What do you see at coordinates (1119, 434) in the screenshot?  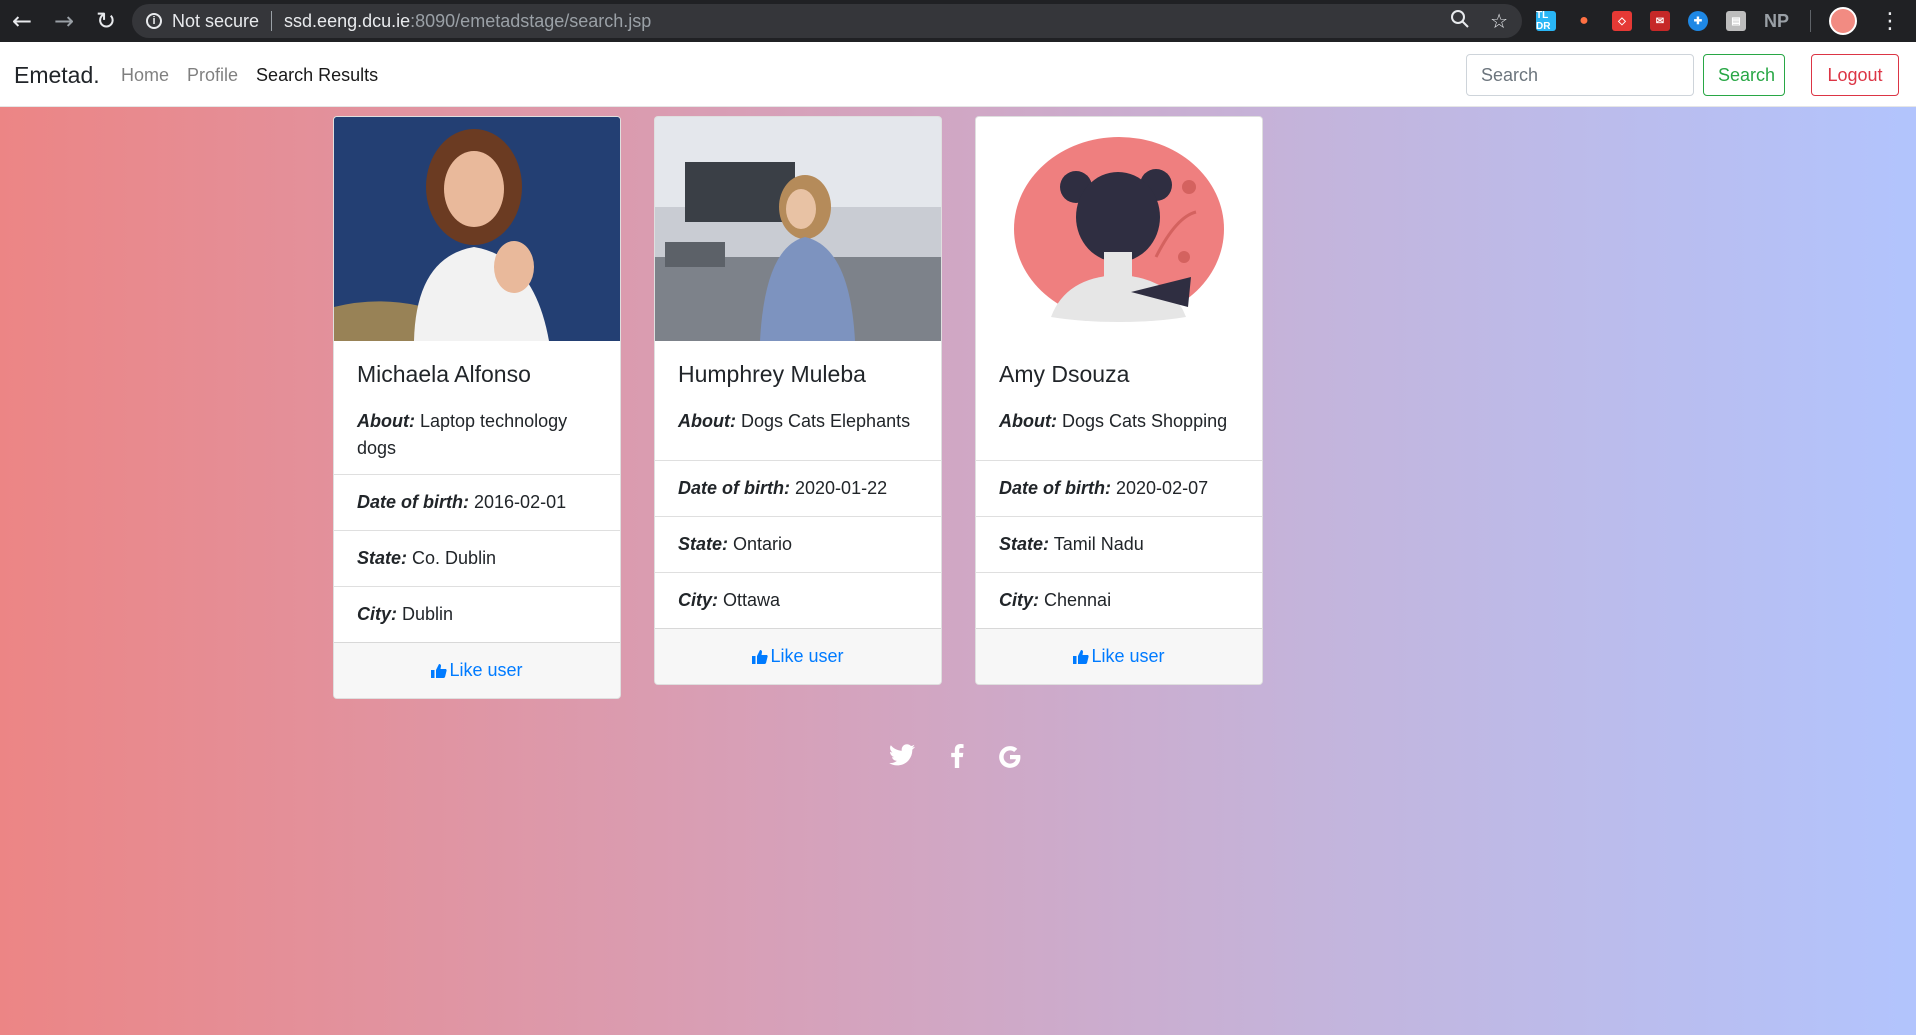 I see `user-about: About: Dogs Cats Shopping` at bounding box center [1119, 434].